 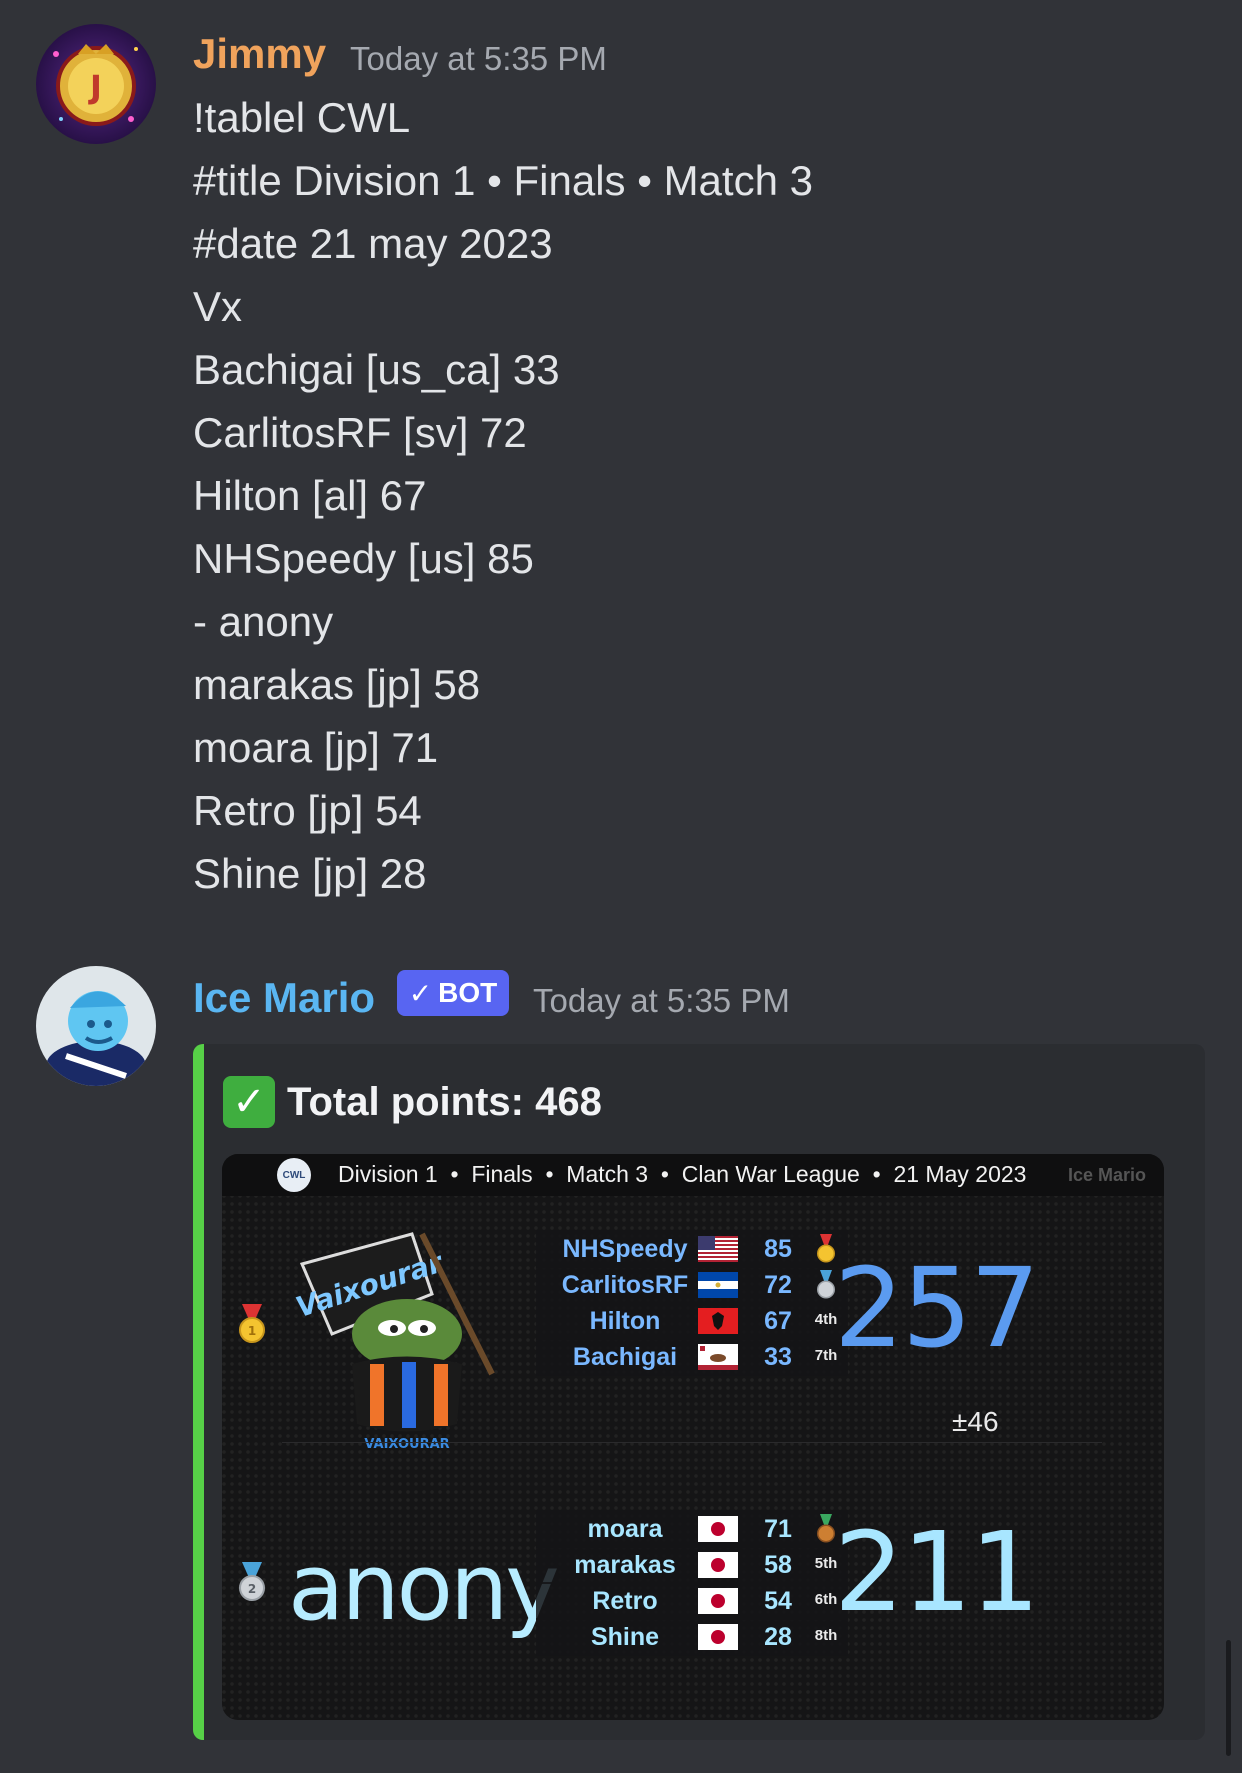 I want to click on flag-us-ca-icon, so click(x=718, y=1357).